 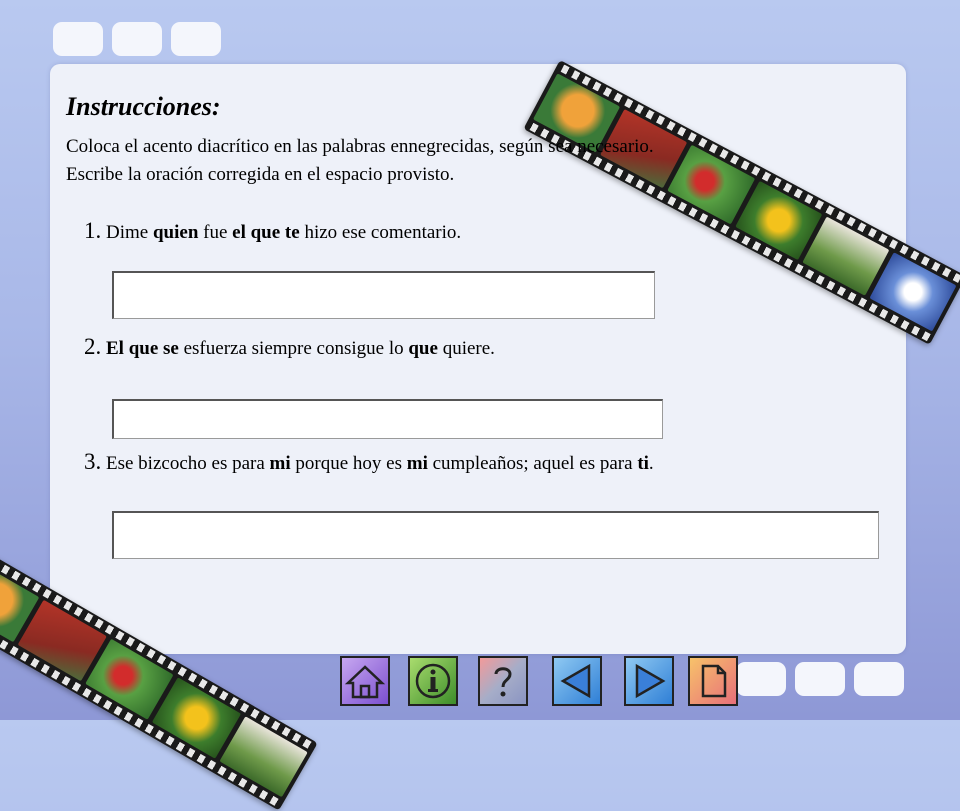 I want to click on question-number: 1., so click(x=93, y=230).